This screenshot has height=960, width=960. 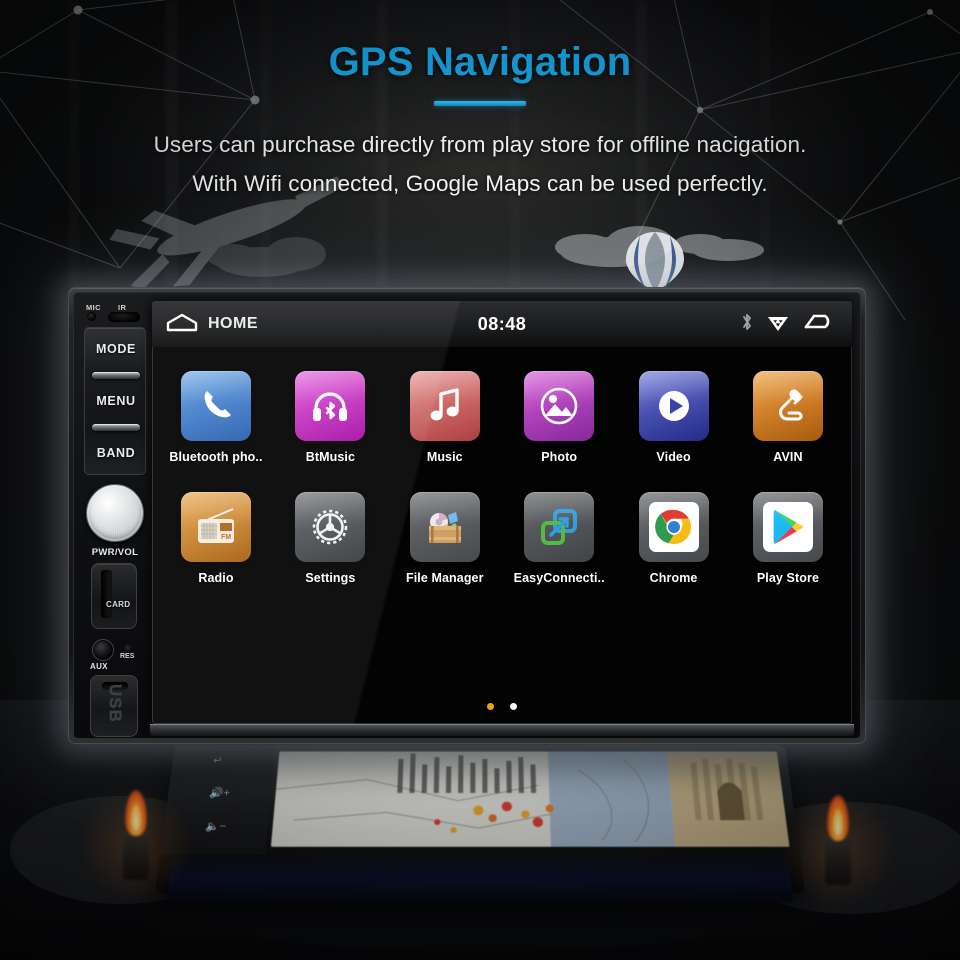 I want to click on app-label: Video, so click(x=673, y=457).